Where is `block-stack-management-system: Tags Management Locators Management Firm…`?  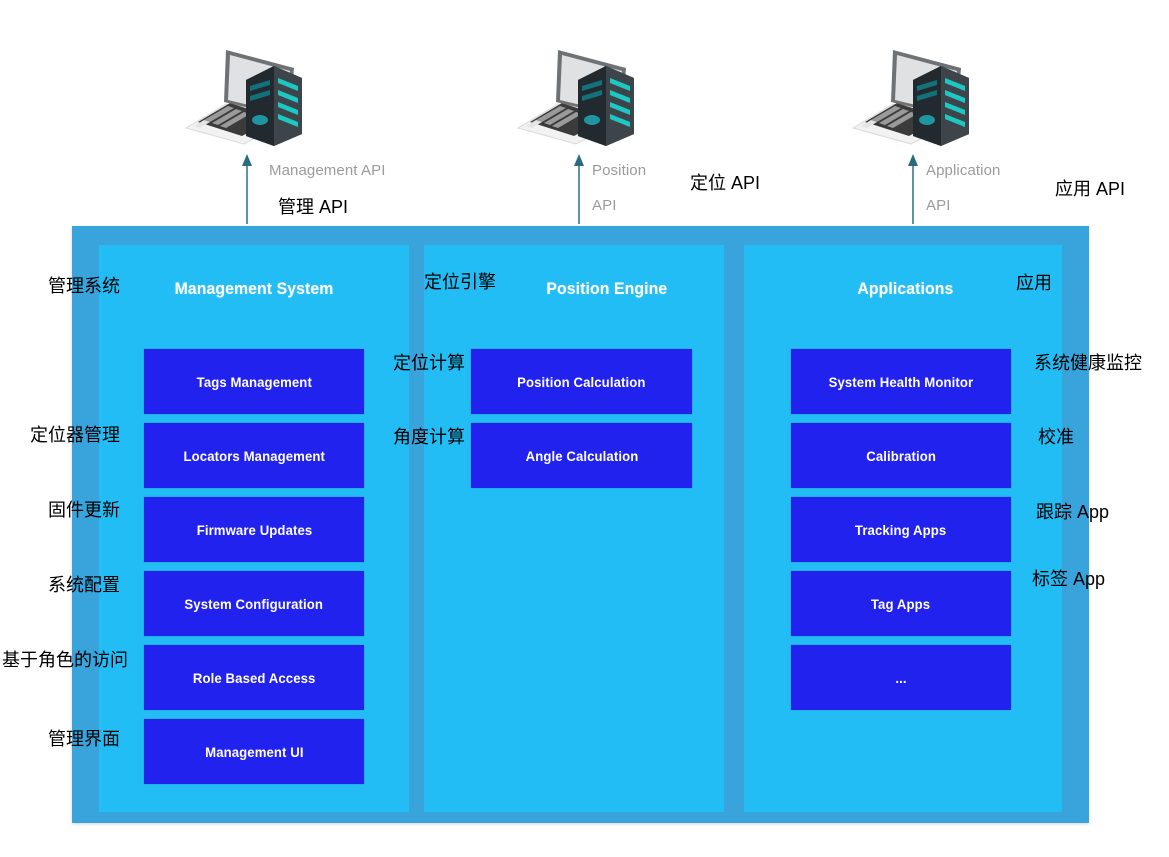
block-stack-management-system: Tags Management Locators Management Firm… is located at coordinates (254, 571).